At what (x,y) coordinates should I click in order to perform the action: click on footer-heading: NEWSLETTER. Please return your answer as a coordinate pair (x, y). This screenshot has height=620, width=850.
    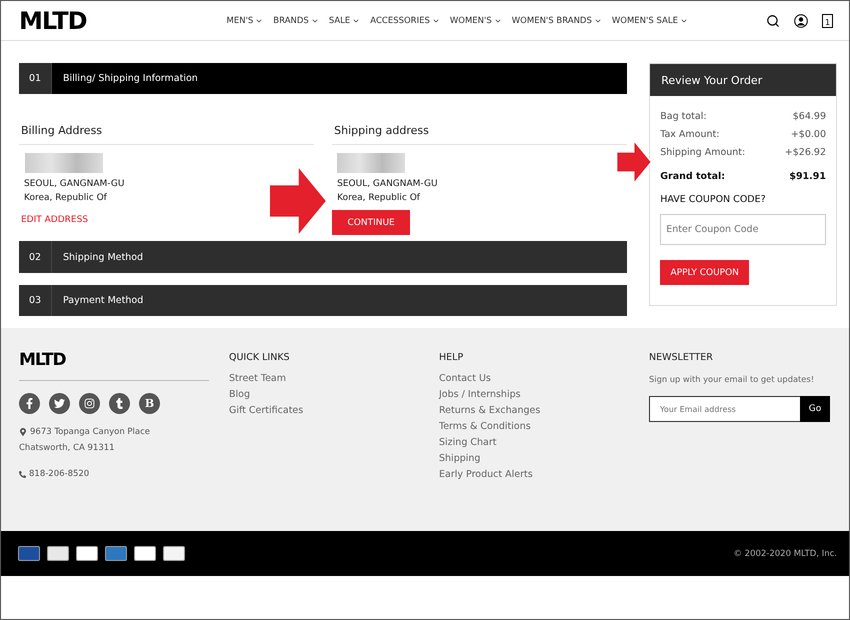
    Looking at the image, I should click on (681, 357).